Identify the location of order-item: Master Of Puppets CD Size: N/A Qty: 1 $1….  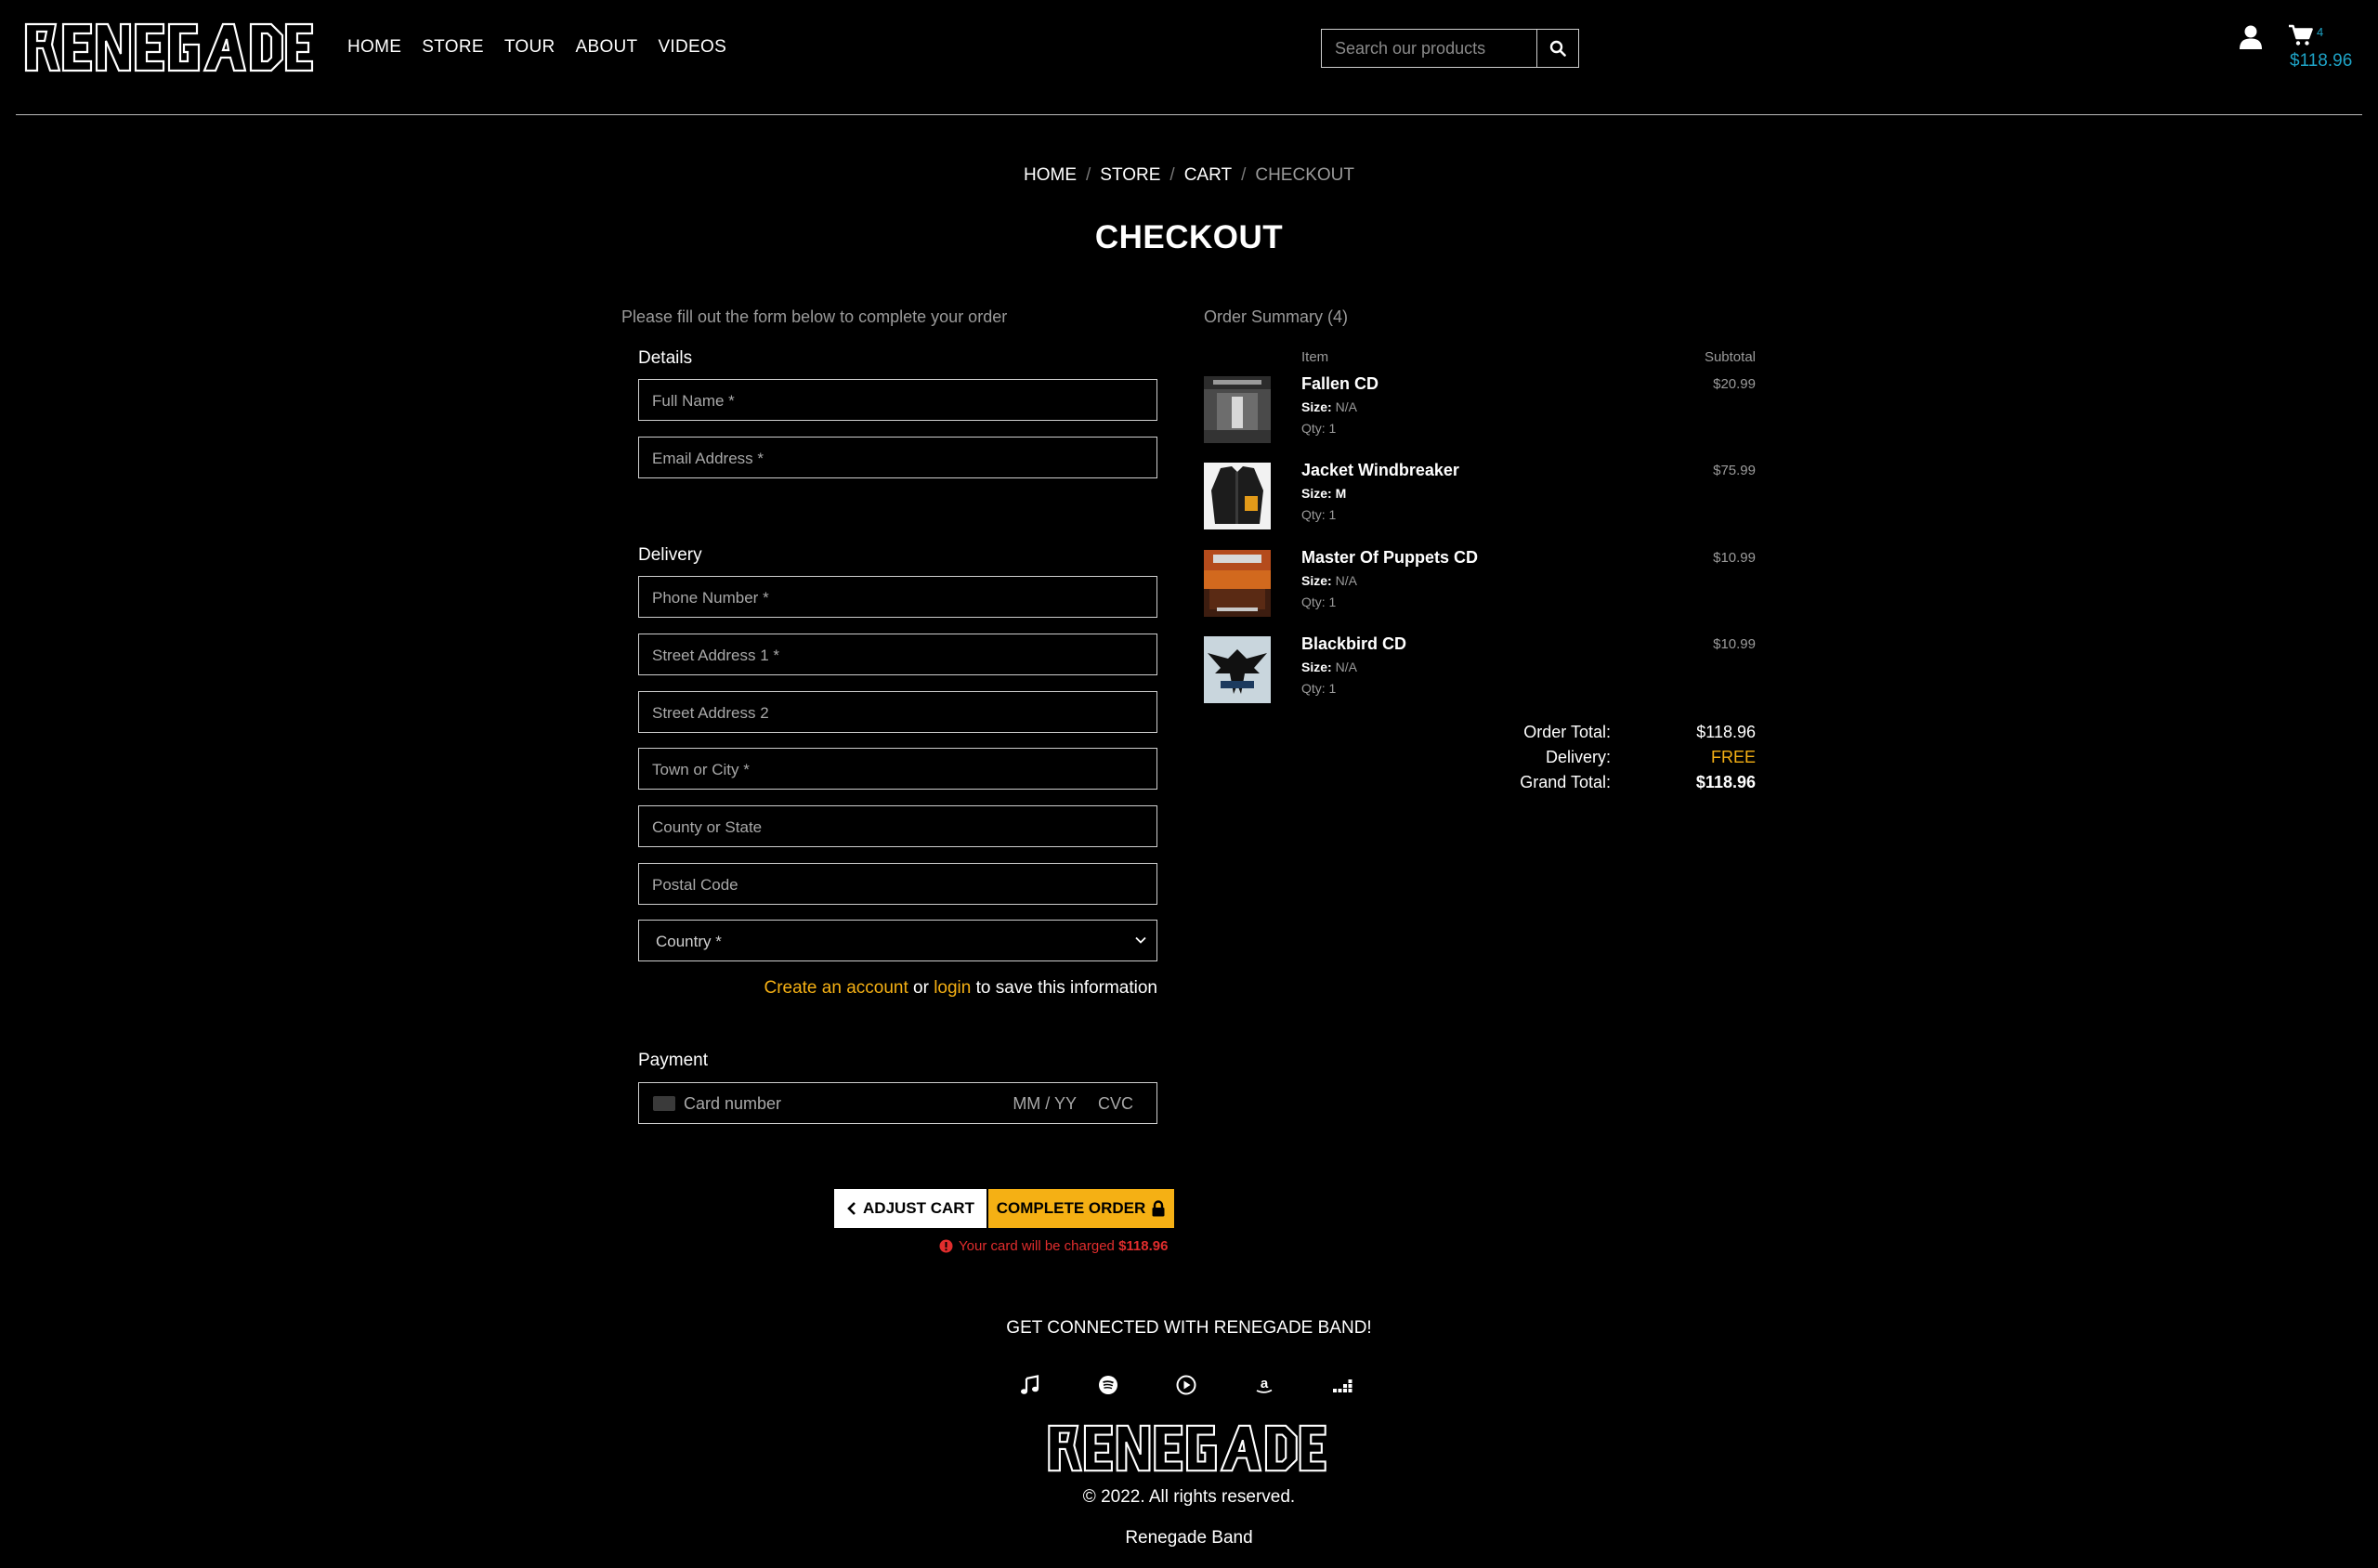
(1480, 585).